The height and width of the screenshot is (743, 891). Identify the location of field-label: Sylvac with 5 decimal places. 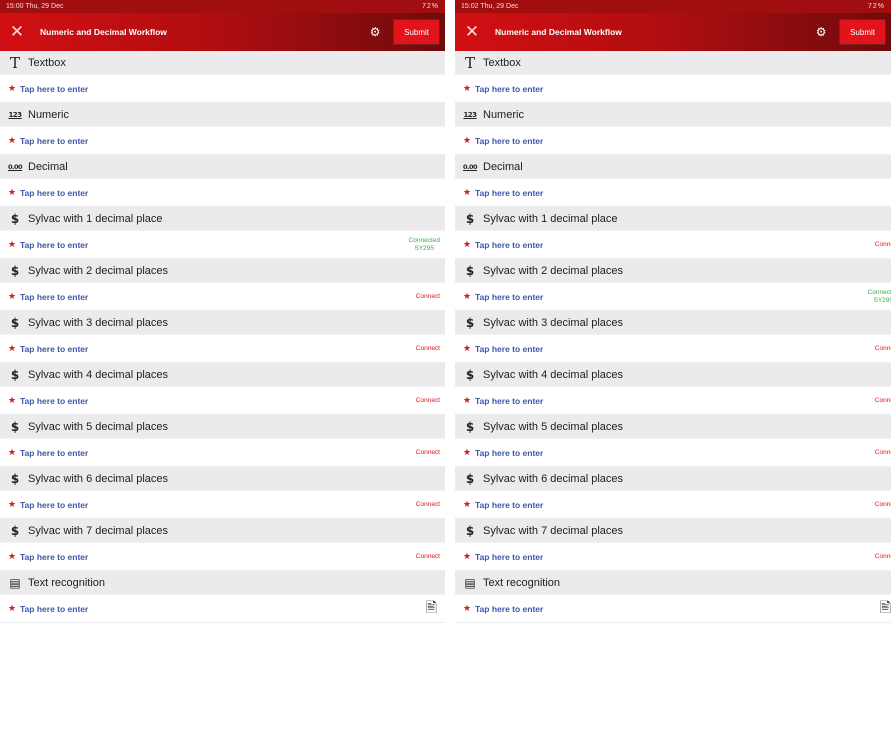
(553, 426).